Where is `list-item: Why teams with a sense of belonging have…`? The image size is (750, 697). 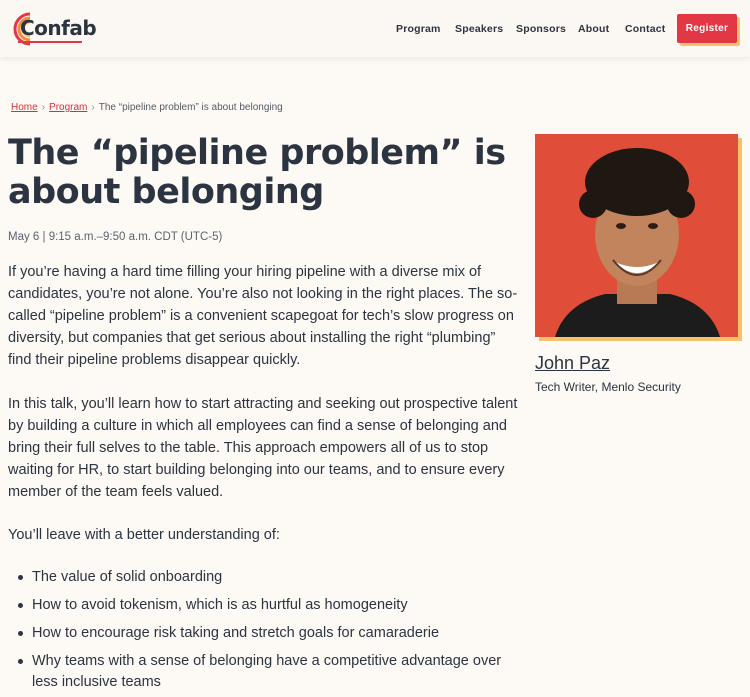
list-item: Why teams with a sense of belonging have… is located at coordinates (263, 672).